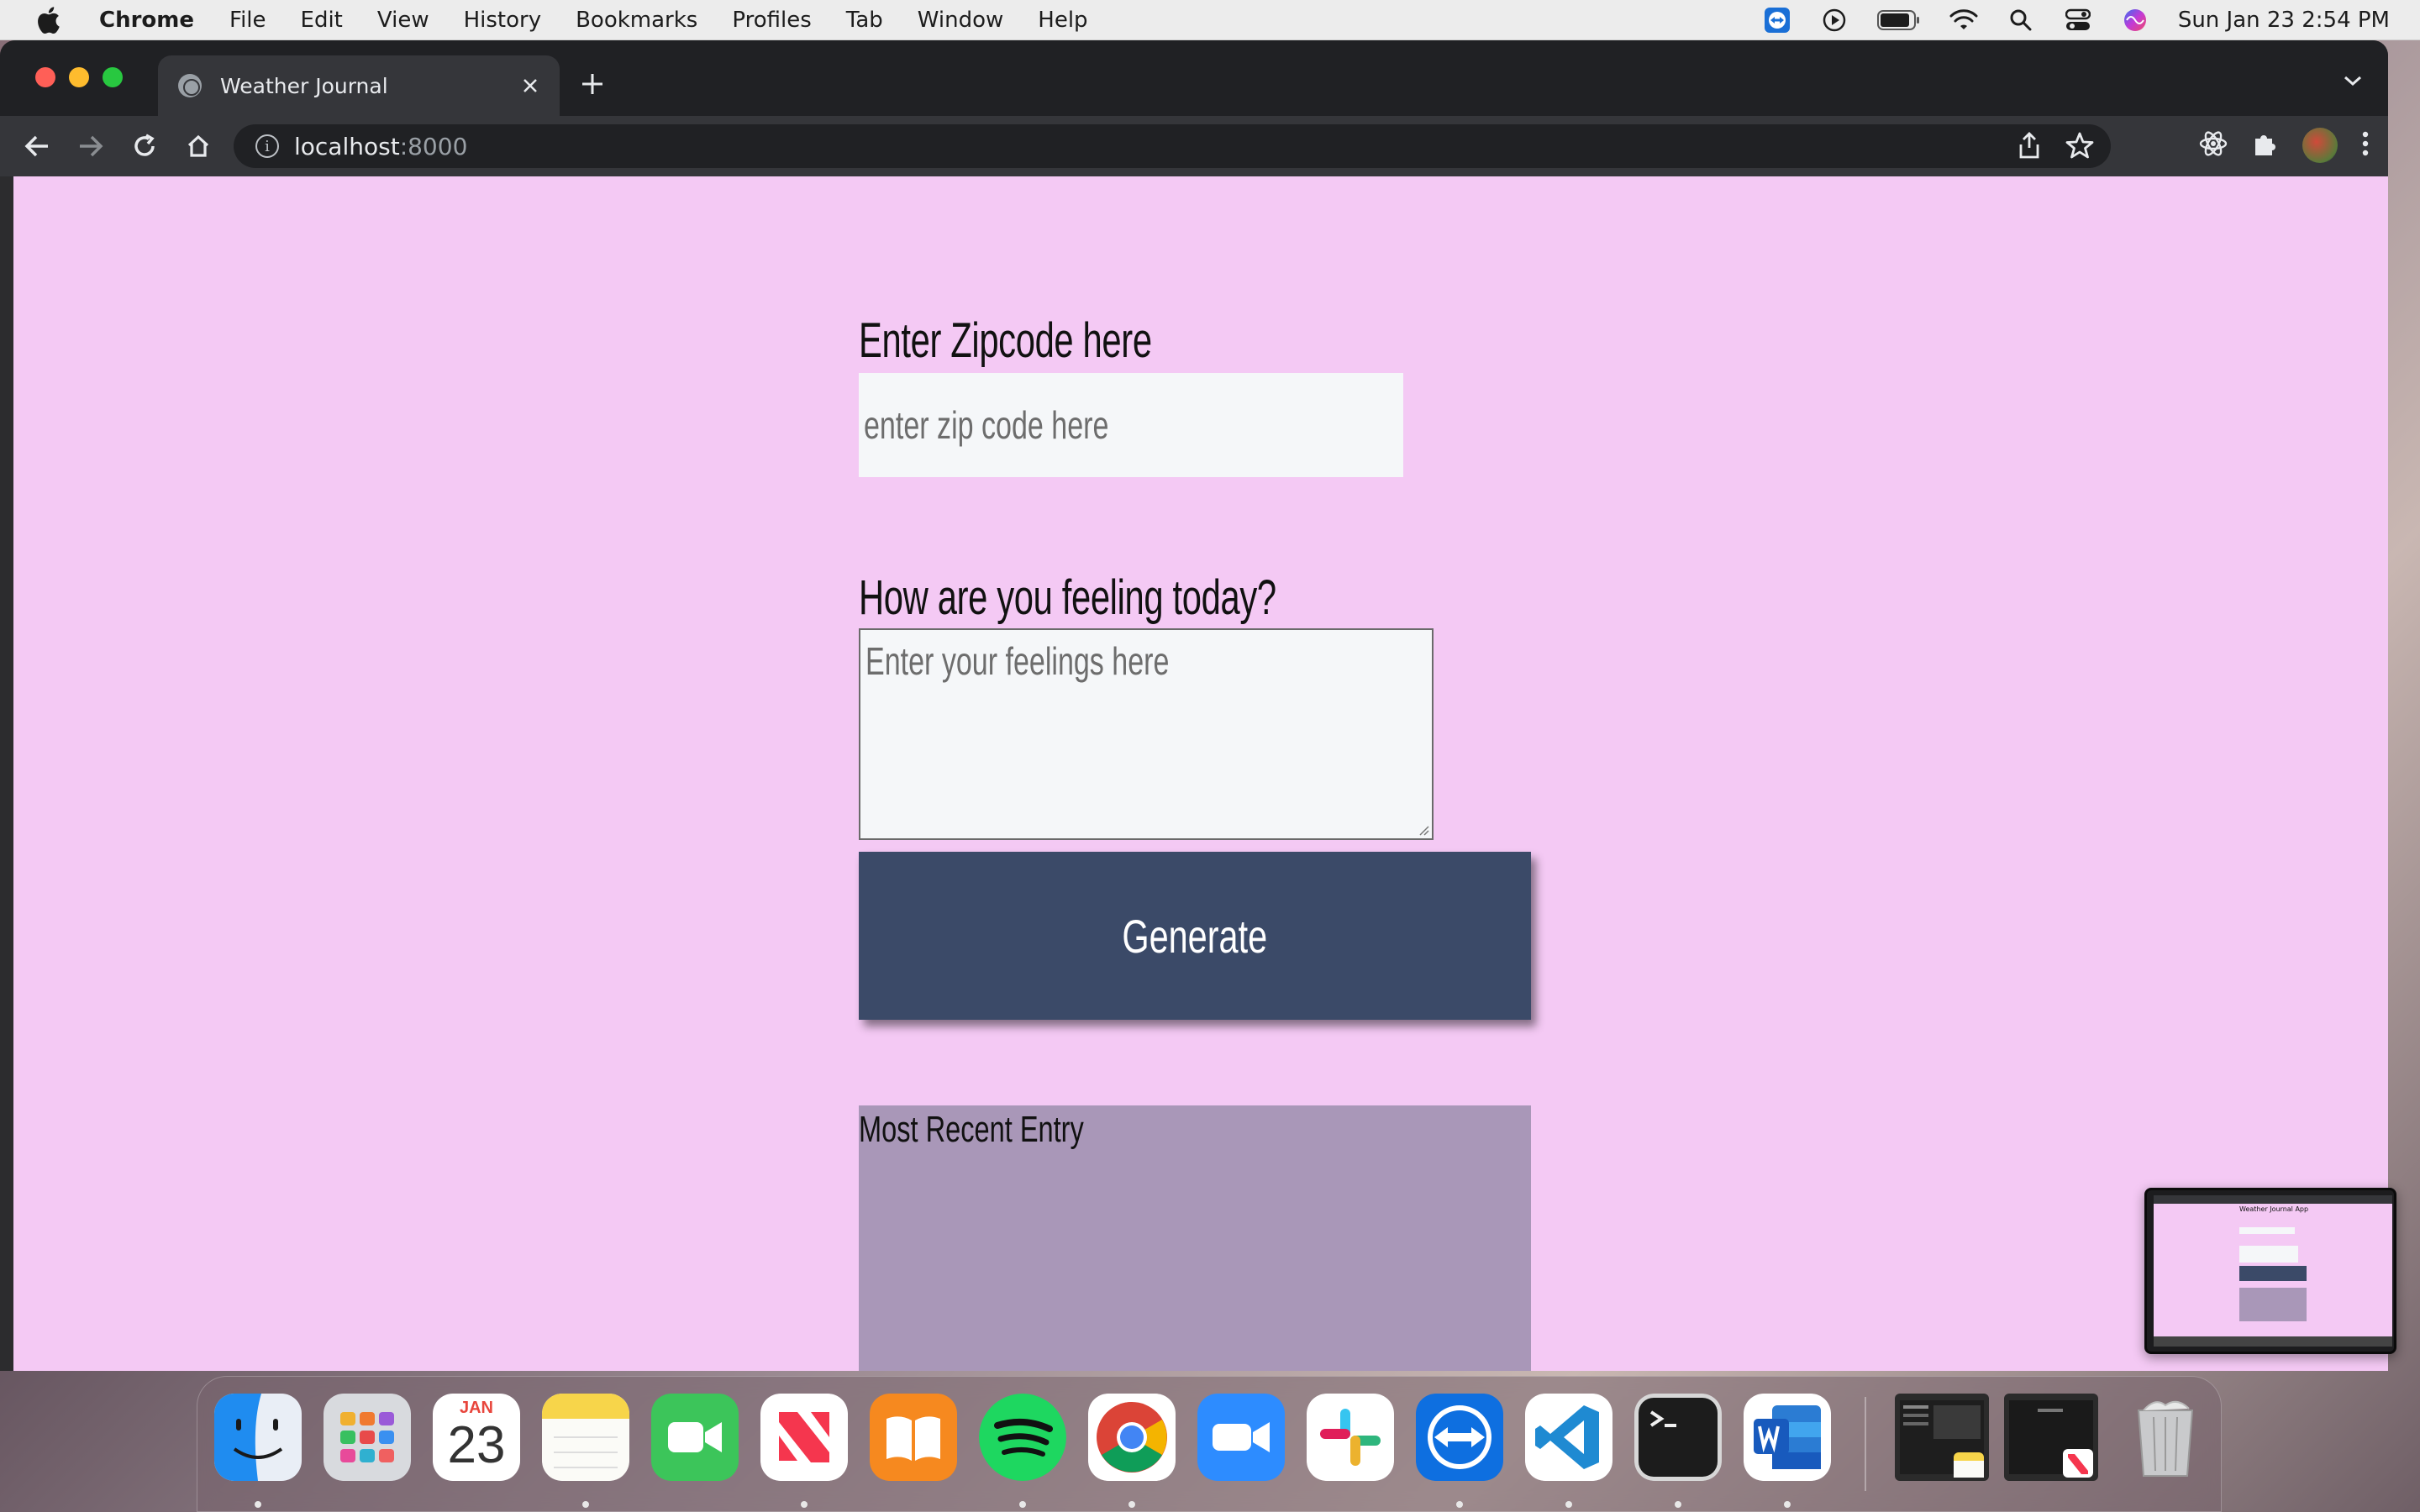 The width and height of the screenshot is (2420, 1512). Describe the element at coordinates (1942, 1437) in the screenshot. I see `minimized-window-notes` at that location.